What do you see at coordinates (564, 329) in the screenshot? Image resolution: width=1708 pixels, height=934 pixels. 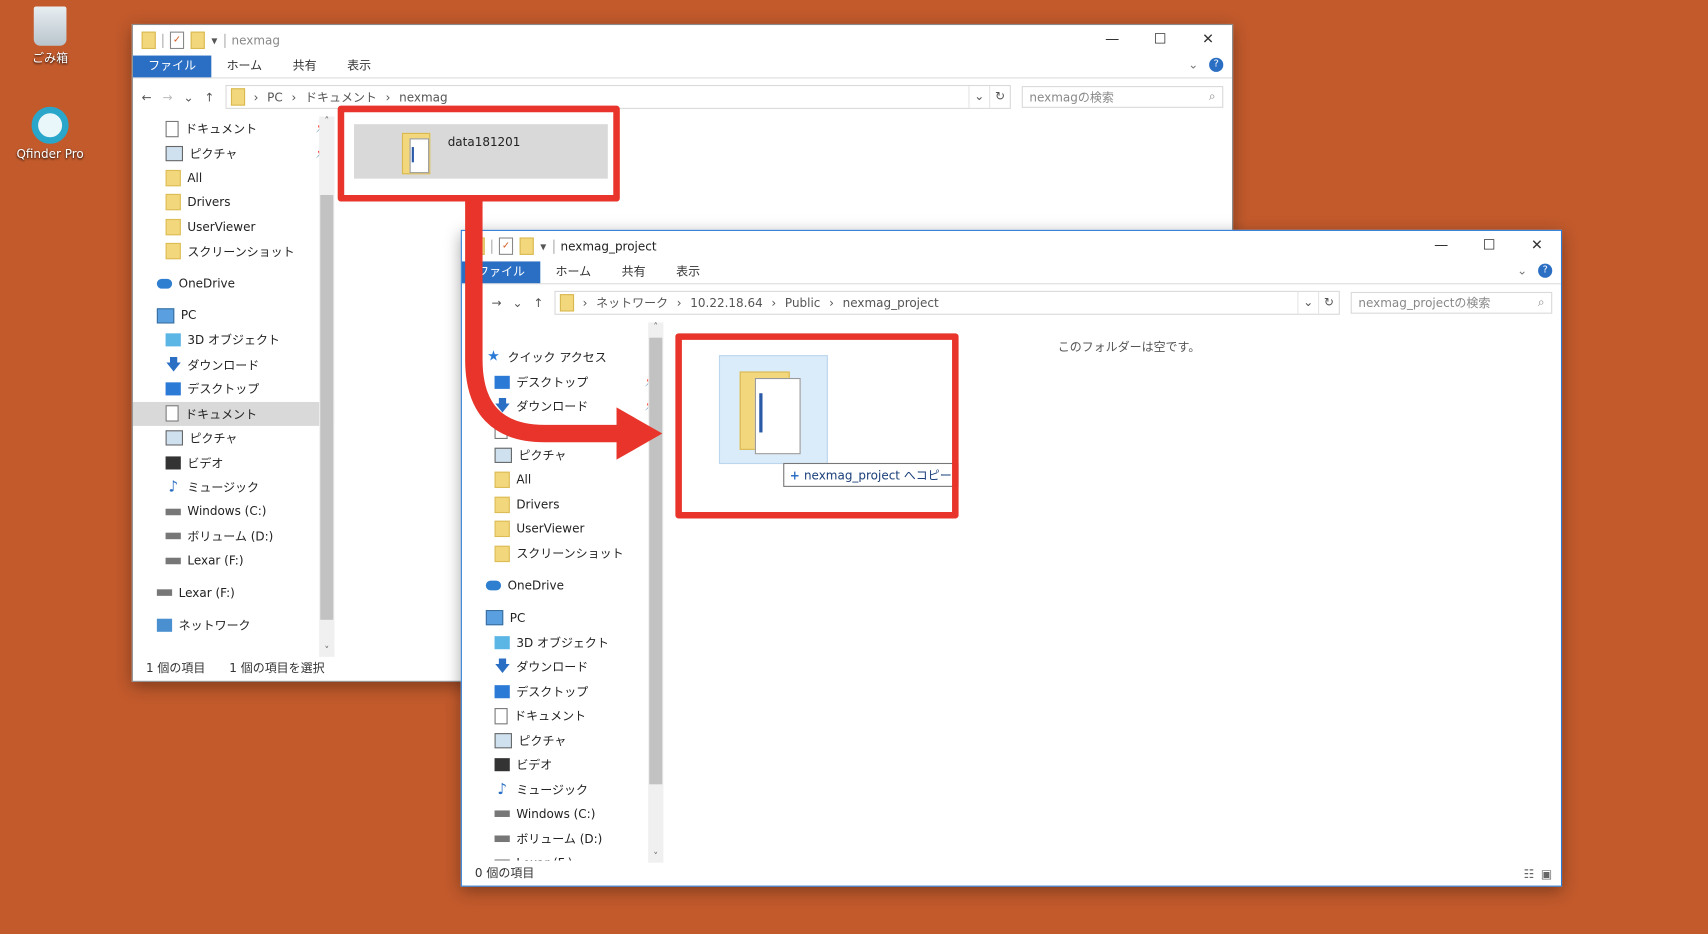 I see `drag-arrow-icon` at bounding box center [564, 329].